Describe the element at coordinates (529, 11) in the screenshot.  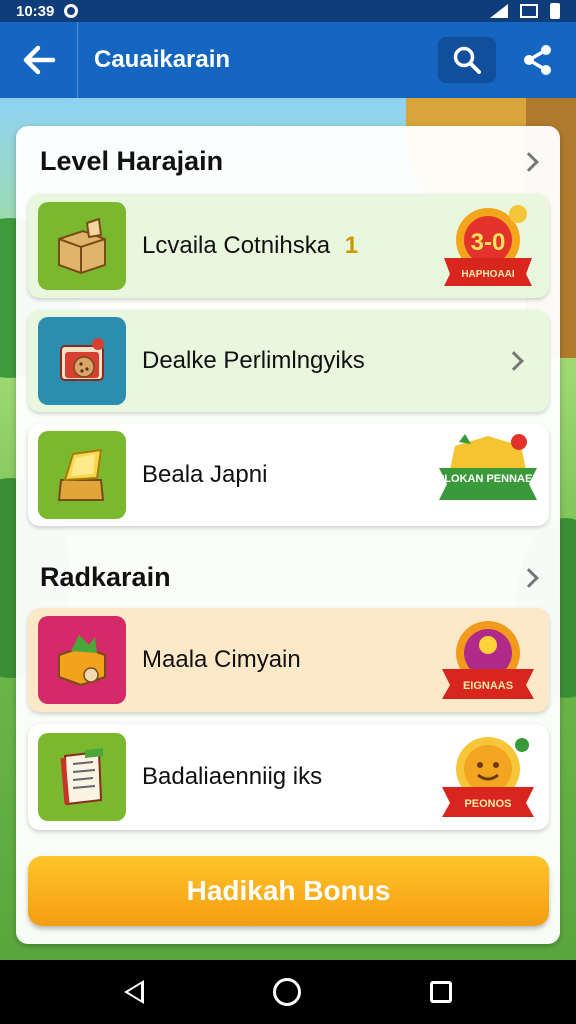
I see `data-icon` at that location.